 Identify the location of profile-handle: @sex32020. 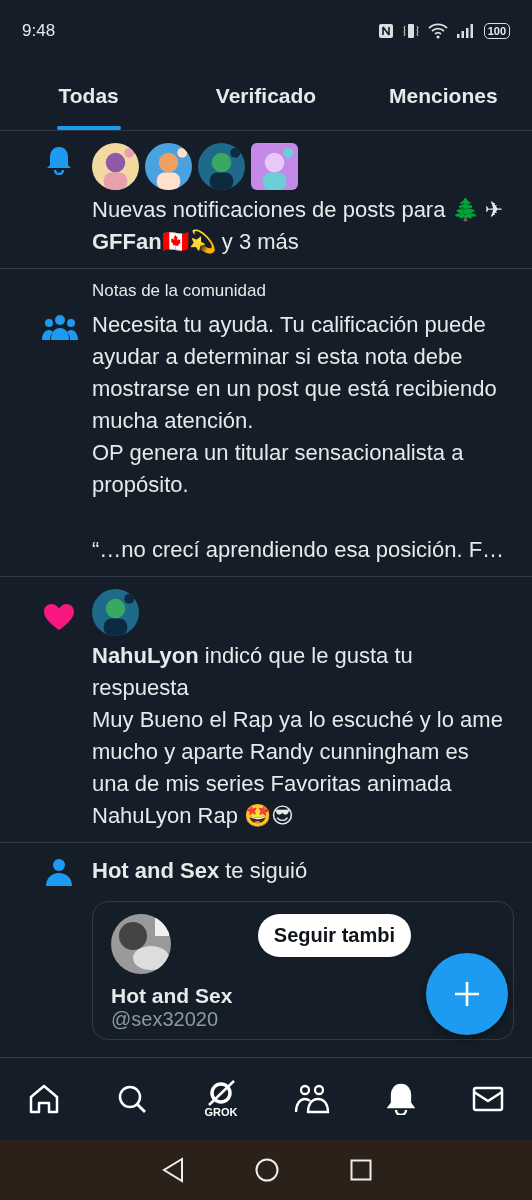
(165, 1019).